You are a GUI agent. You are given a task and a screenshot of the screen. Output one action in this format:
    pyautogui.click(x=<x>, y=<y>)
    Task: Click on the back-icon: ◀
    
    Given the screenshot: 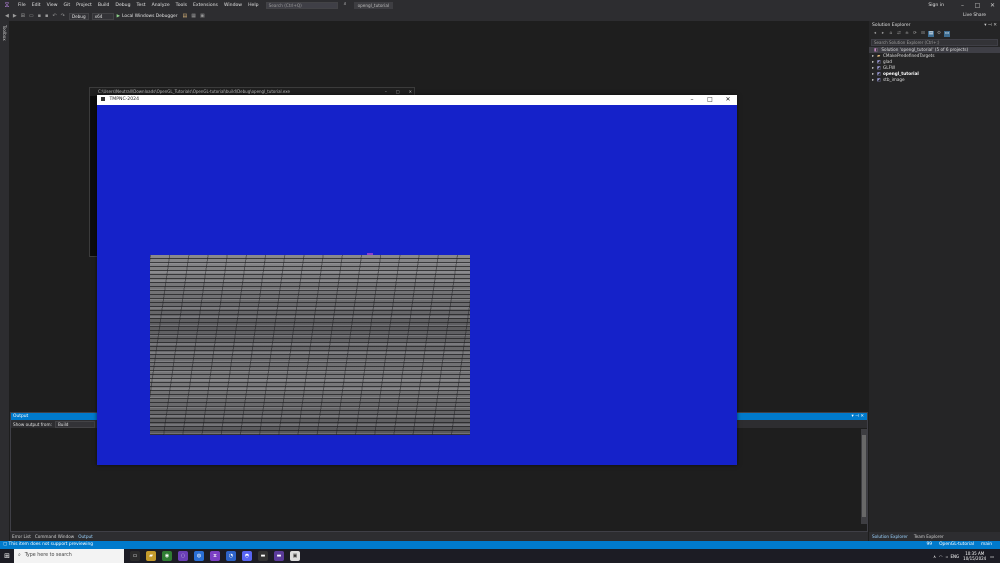 What is the action you would take?
    pyautogui.click(x=7, y=16)
    